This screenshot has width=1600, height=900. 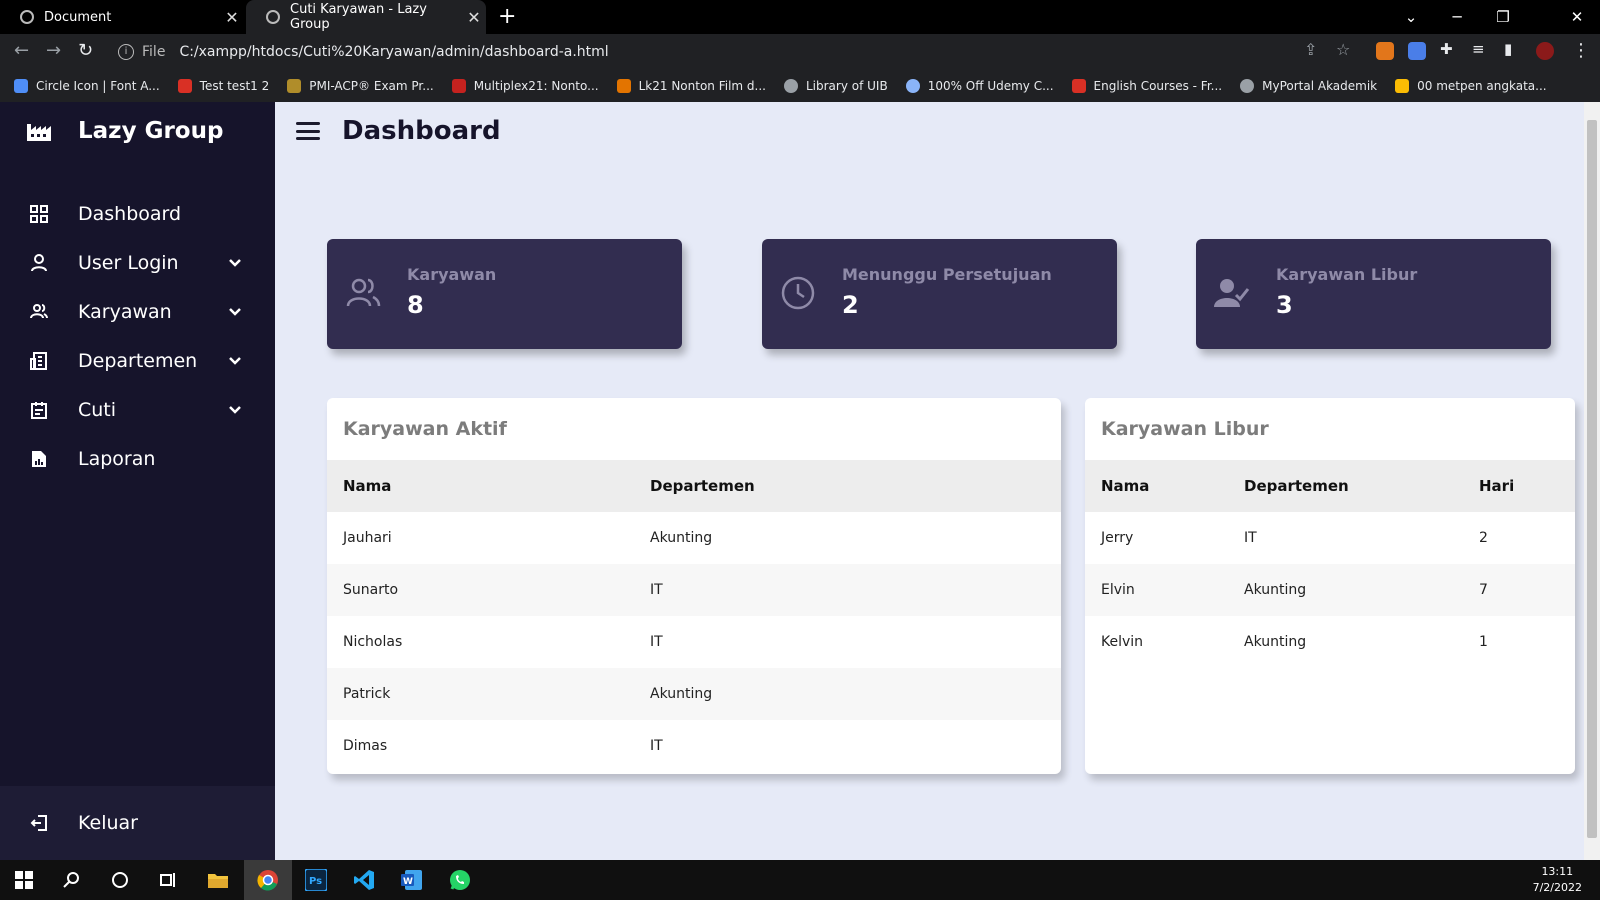 I want to click on table-cell: Sunarto, so click(x=371, y=590).